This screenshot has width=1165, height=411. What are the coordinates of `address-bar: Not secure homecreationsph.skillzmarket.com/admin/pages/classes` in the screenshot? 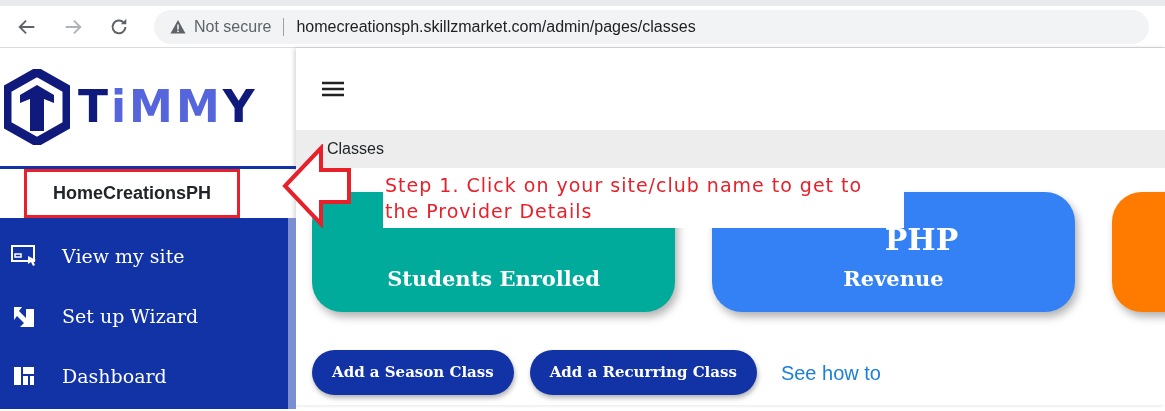 It's located at (651, 26).